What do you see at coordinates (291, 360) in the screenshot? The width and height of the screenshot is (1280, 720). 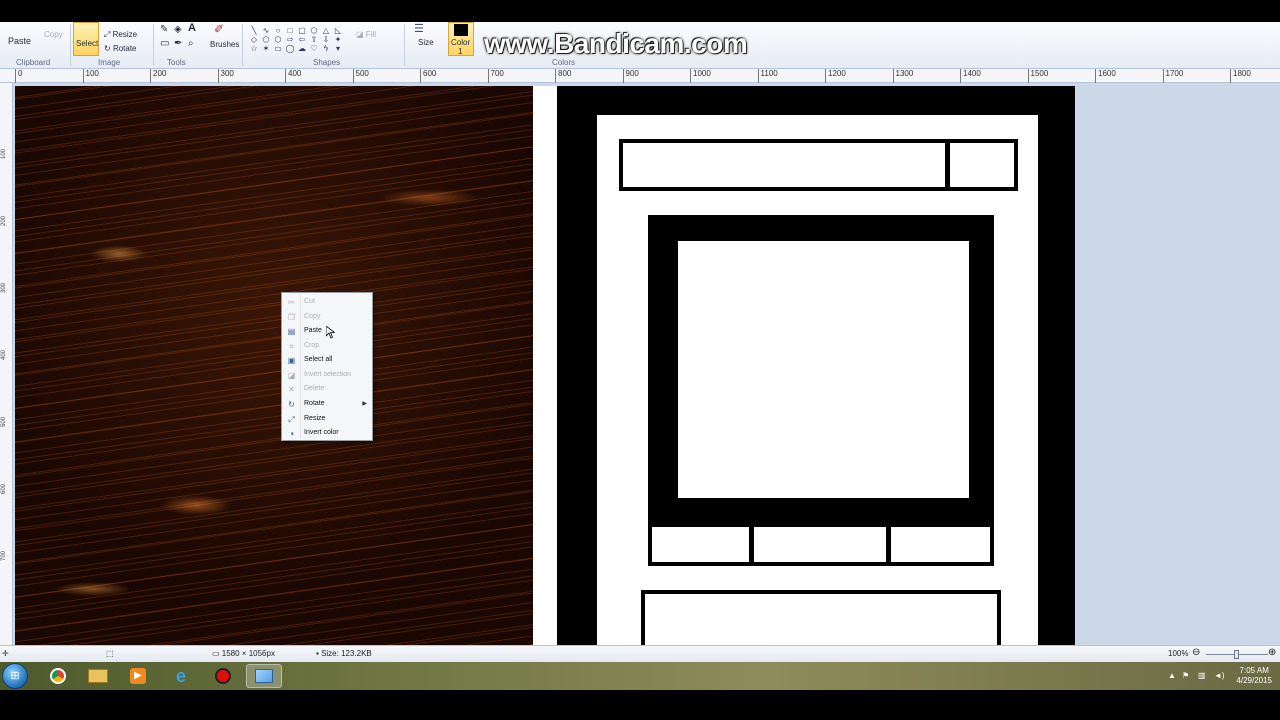 I see `select-all-icon: ▣` at bounding box center [291, 360].